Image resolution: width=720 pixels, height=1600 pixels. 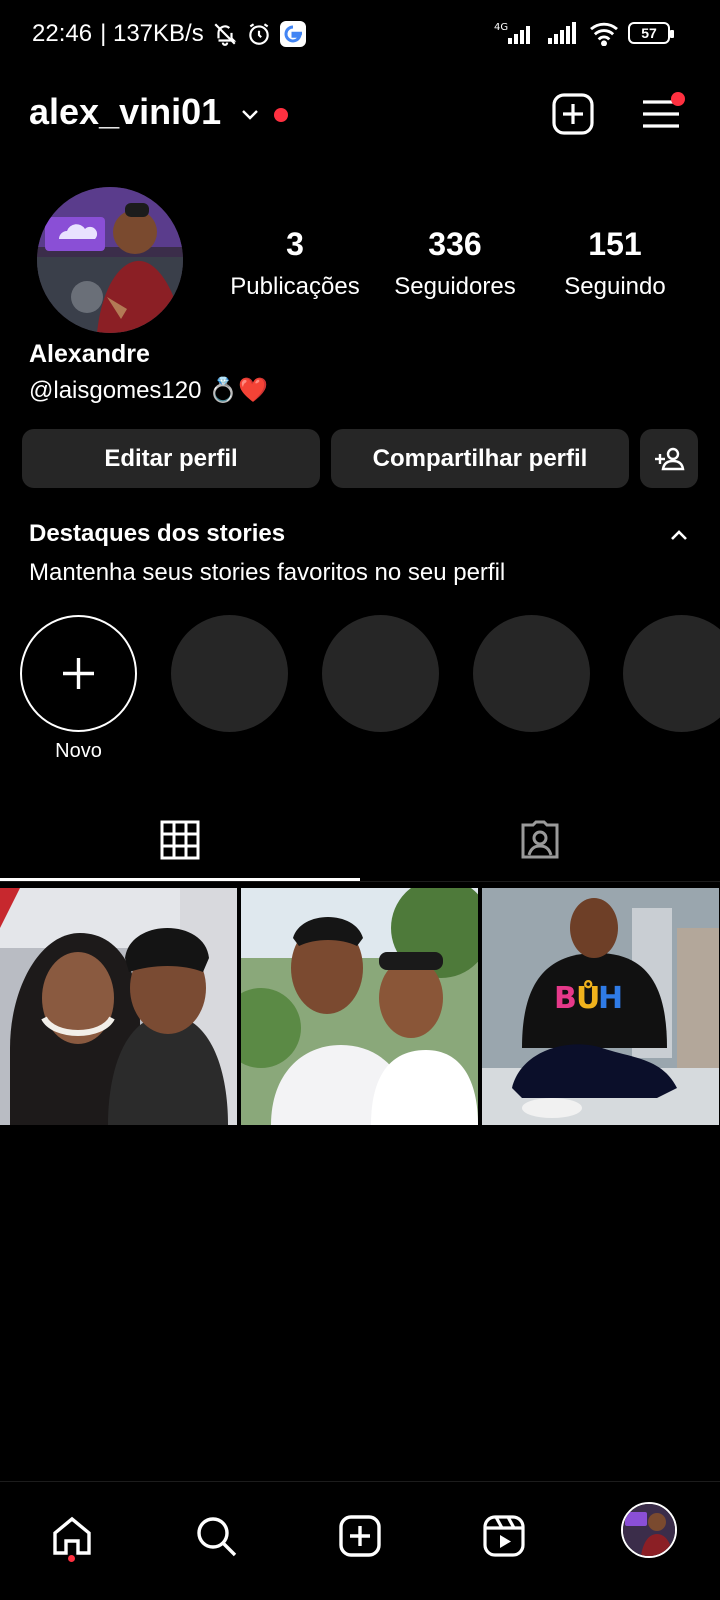 I want to click on edit-profile-button: Editar perfil, so click(x=171, y=458).